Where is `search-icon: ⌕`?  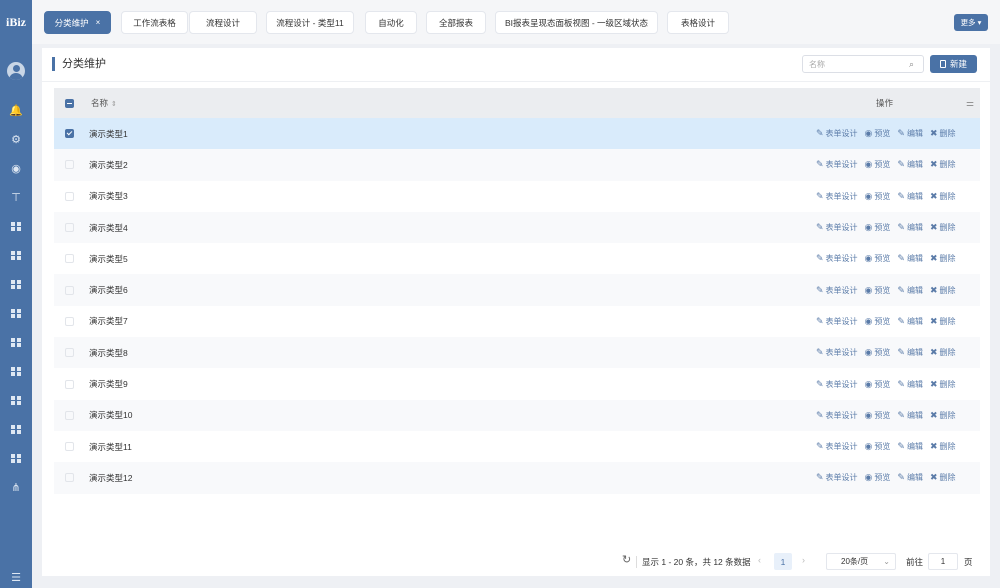
search-icon: ⌕ is located at coordinates (911, 64).